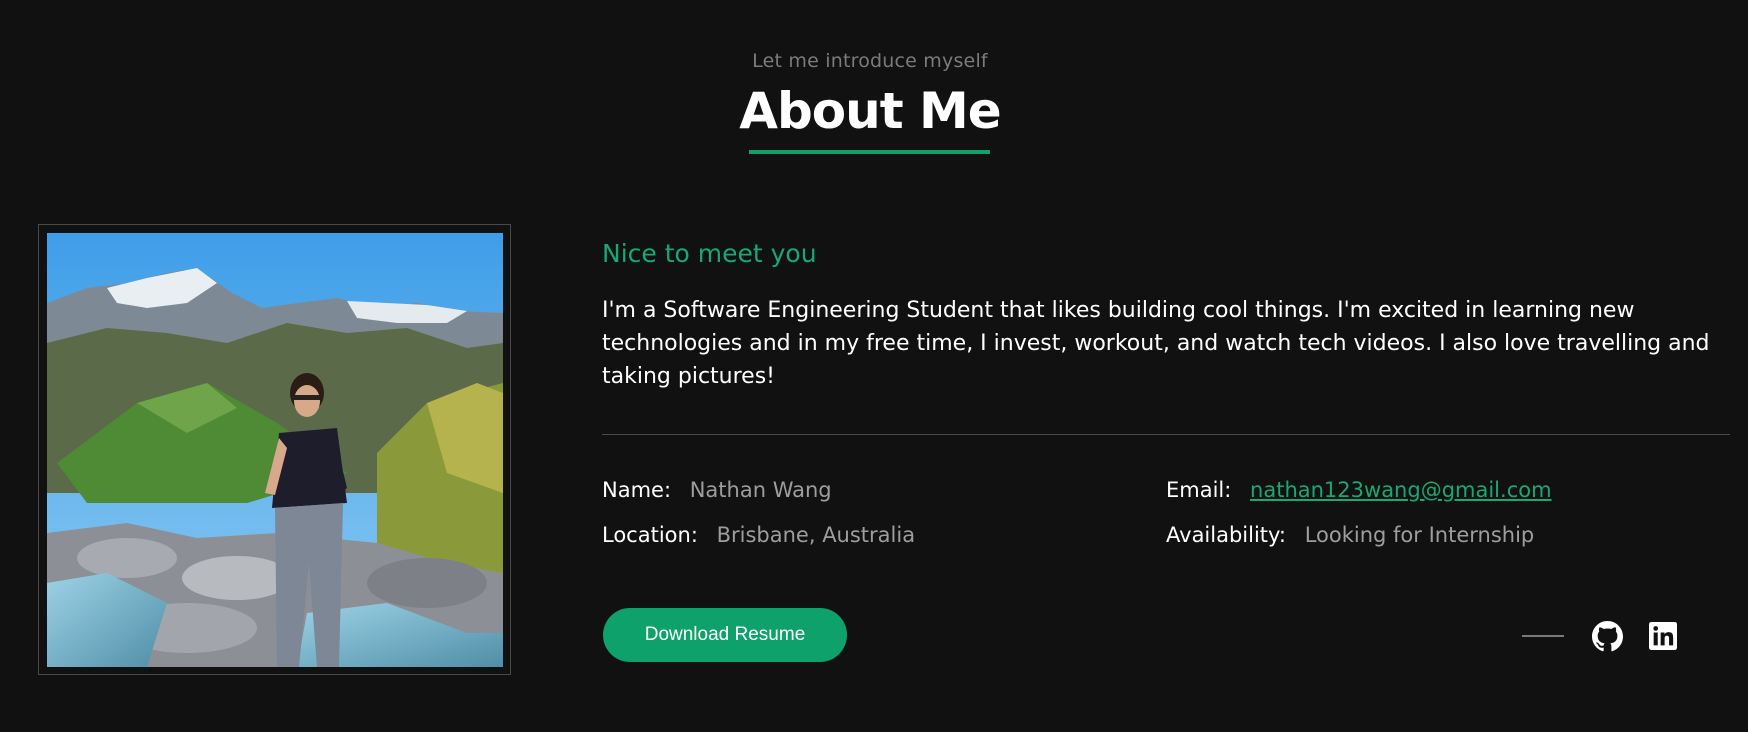  What do you see at coordinates (725, 635) in the screenshot?
I see `download-resume-button: Download Resume` at bounding box center [725, 635].